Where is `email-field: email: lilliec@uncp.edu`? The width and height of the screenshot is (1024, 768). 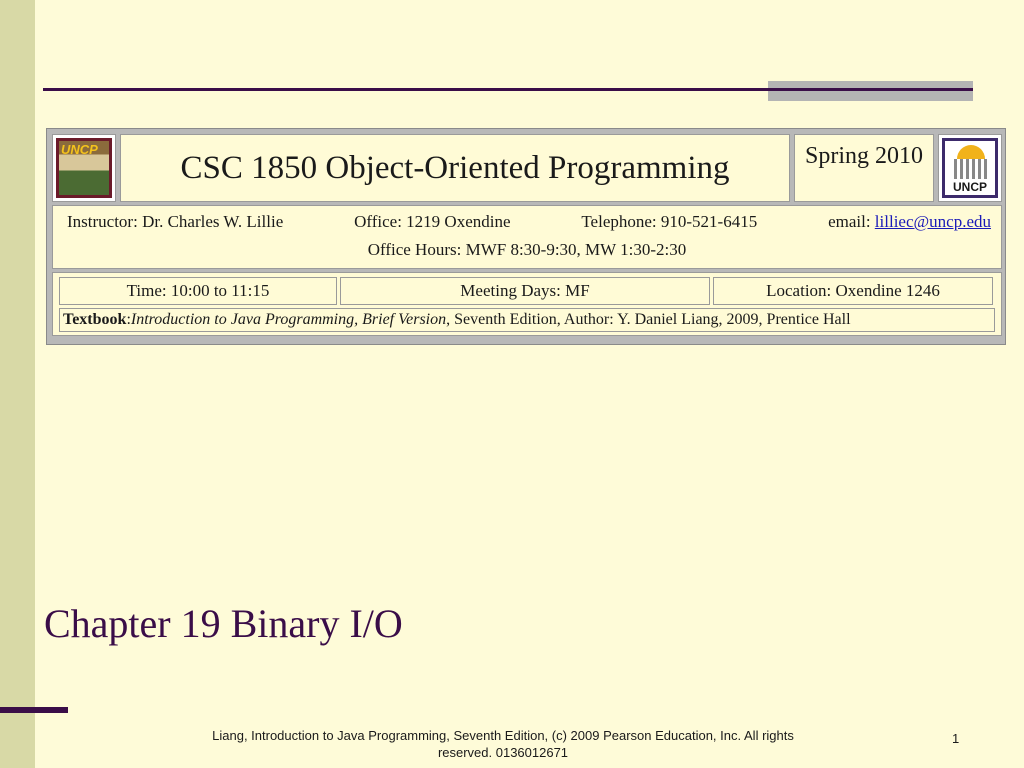 email-field: email: lilliec@uncp.edu is located at coordinates (909, 222).